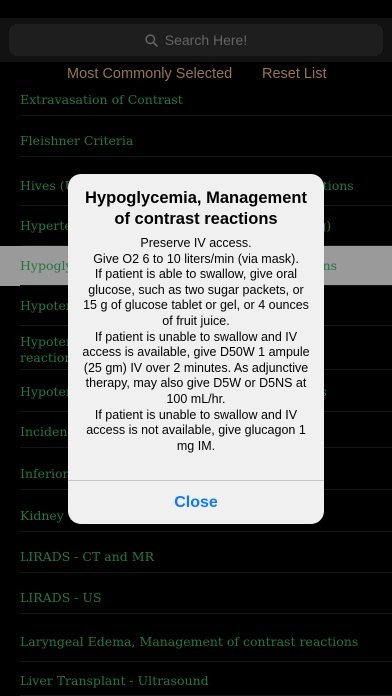  What do you see at coordinates (196, 502) in the screenshot?
I see `close-button: Close` at bounding box center [196, 502].